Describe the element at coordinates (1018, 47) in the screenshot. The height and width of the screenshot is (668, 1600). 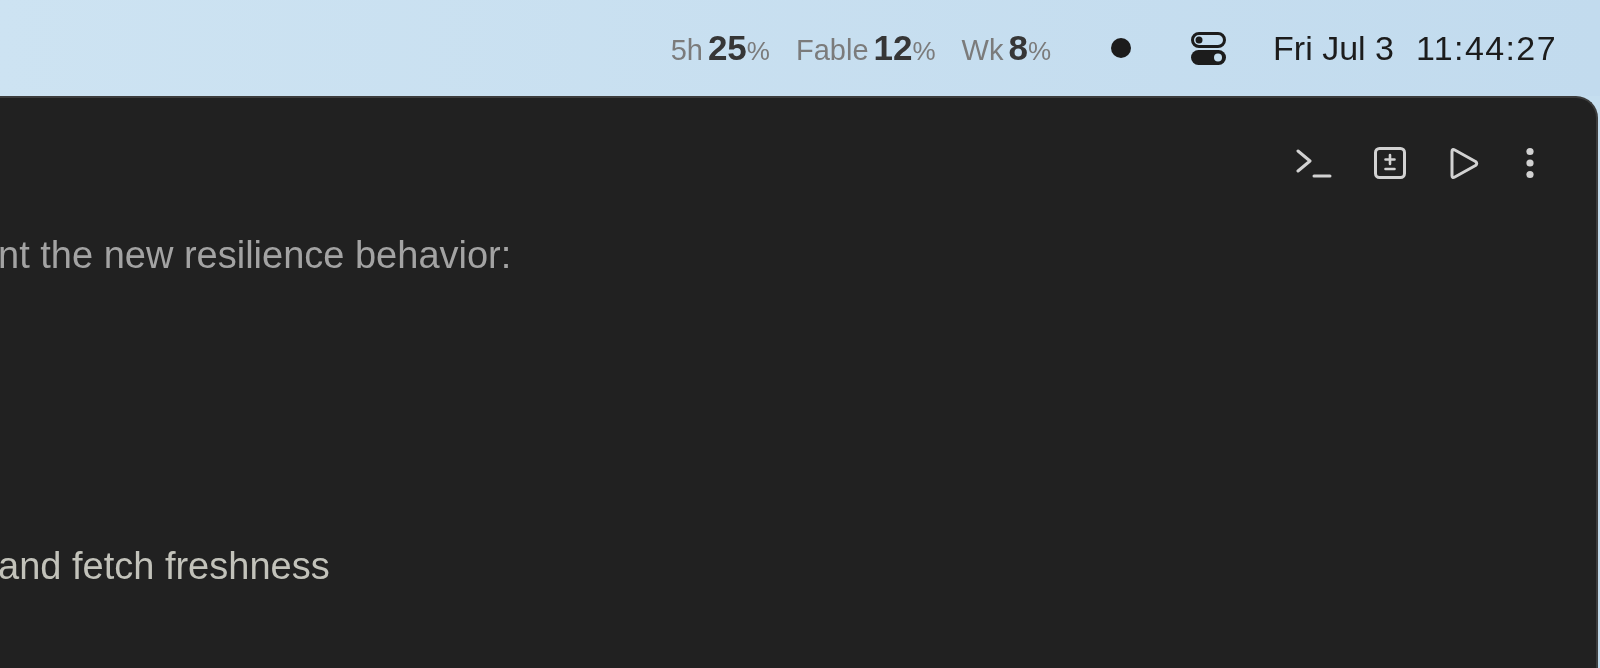
I see `usage-value: 8` at that location.